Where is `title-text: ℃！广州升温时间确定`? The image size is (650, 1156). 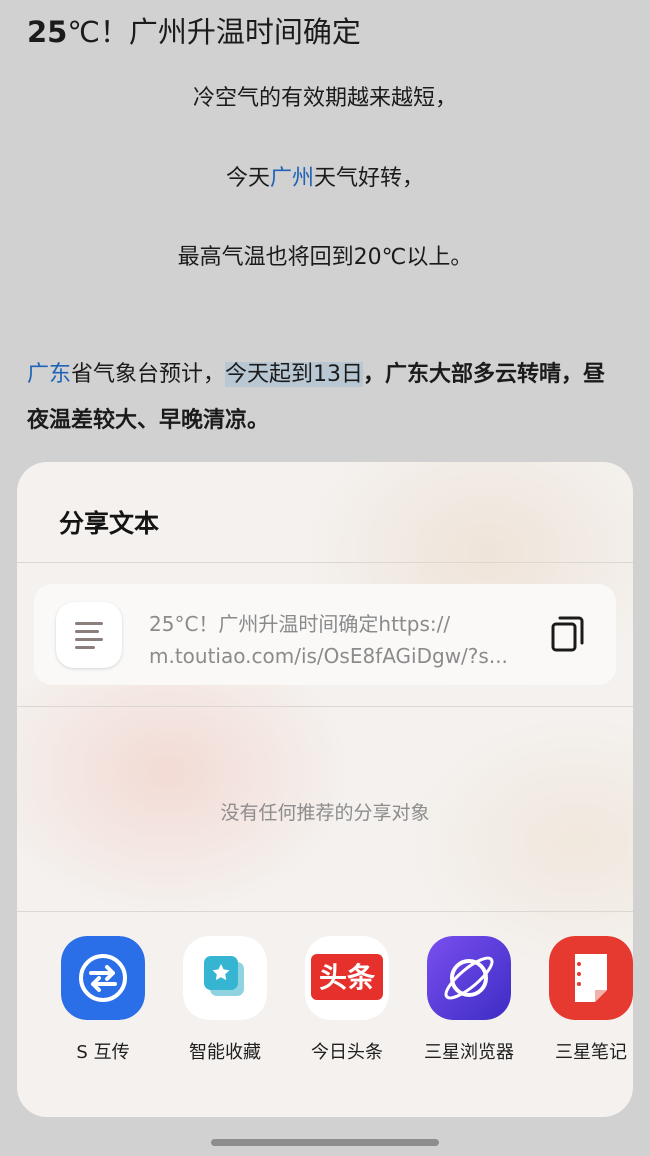
title-text: ℃！广州升温时间确定 is located at coordinates (214, 32).